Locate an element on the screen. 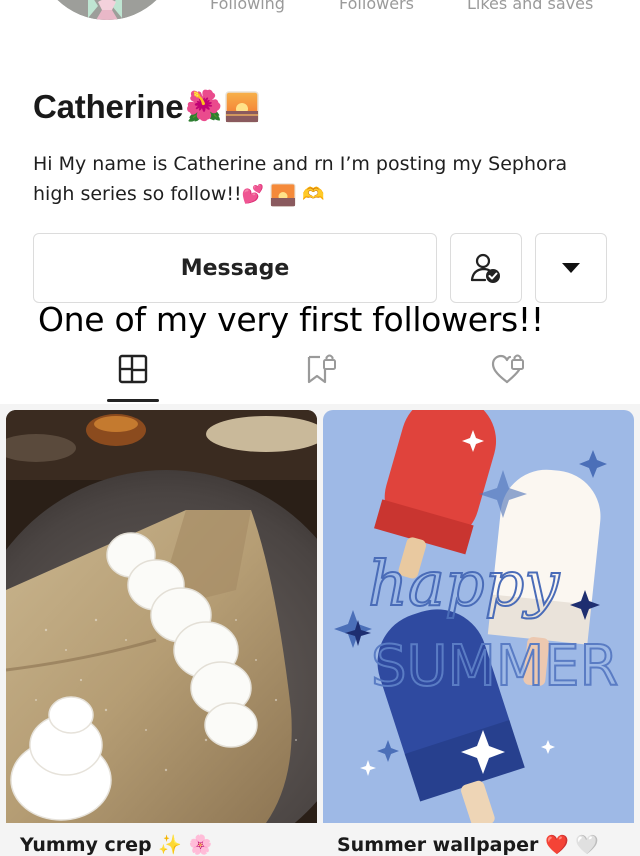 Image resolution: width=640 pixels, height=856 pixels. caret-down-icon is located at coordinates (571, 268).